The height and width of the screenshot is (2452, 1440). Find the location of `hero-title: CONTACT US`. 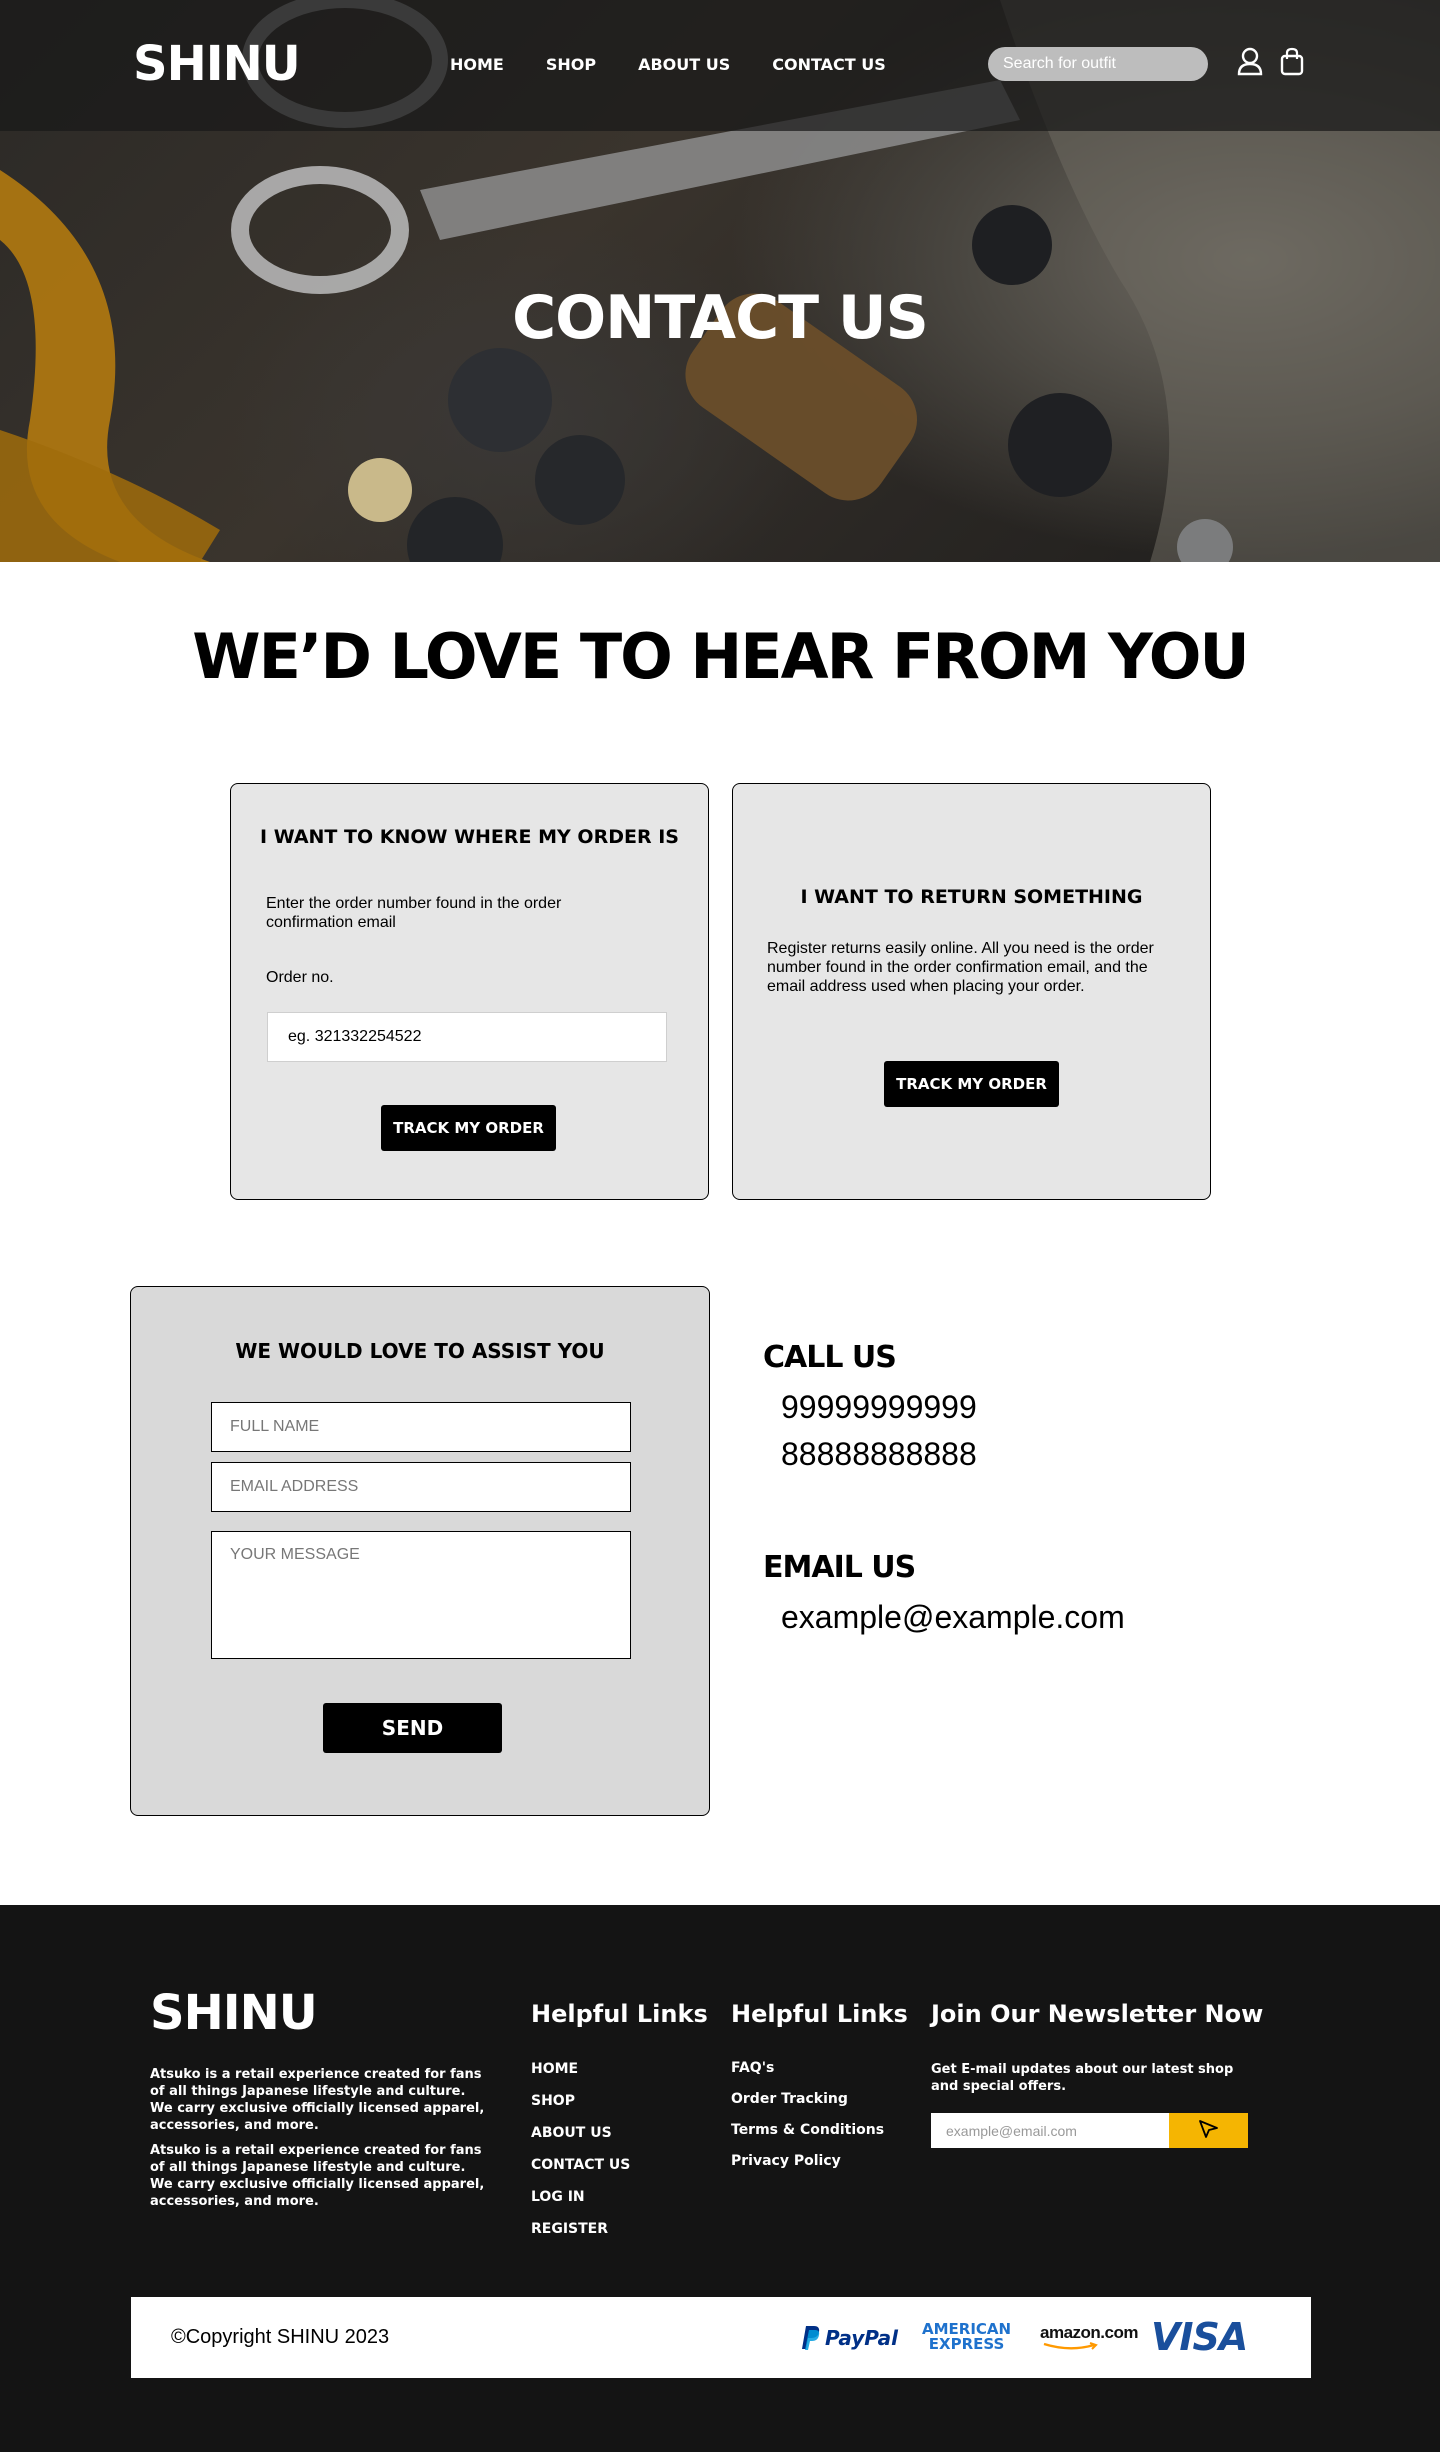

hero-title: CONTACT US is located at coordinates (720, 318).